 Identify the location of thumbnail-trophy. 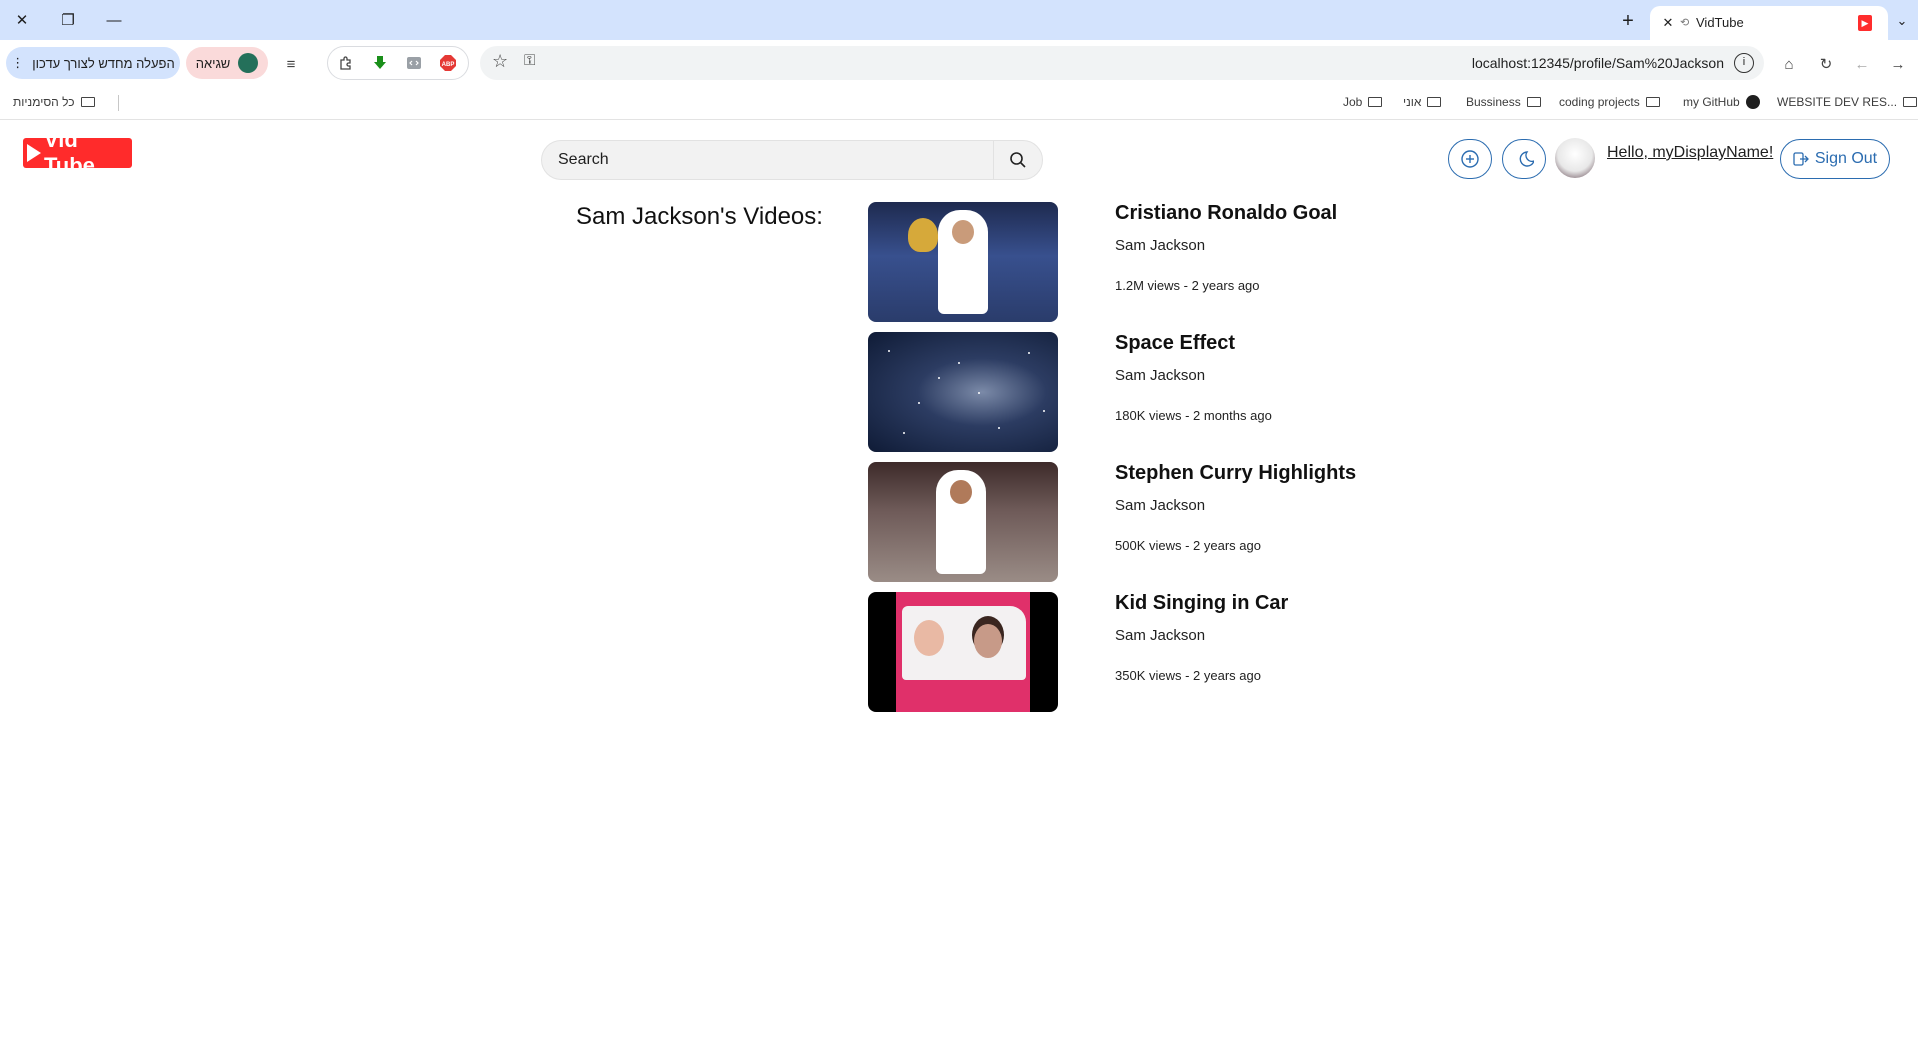
(923, 235).